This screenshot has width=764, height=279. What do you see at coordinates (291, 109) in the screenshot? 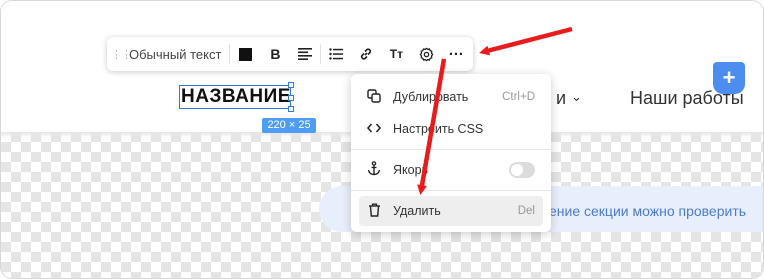
I see `resize-handle-bottom-right` at bounding box center [291, 109].